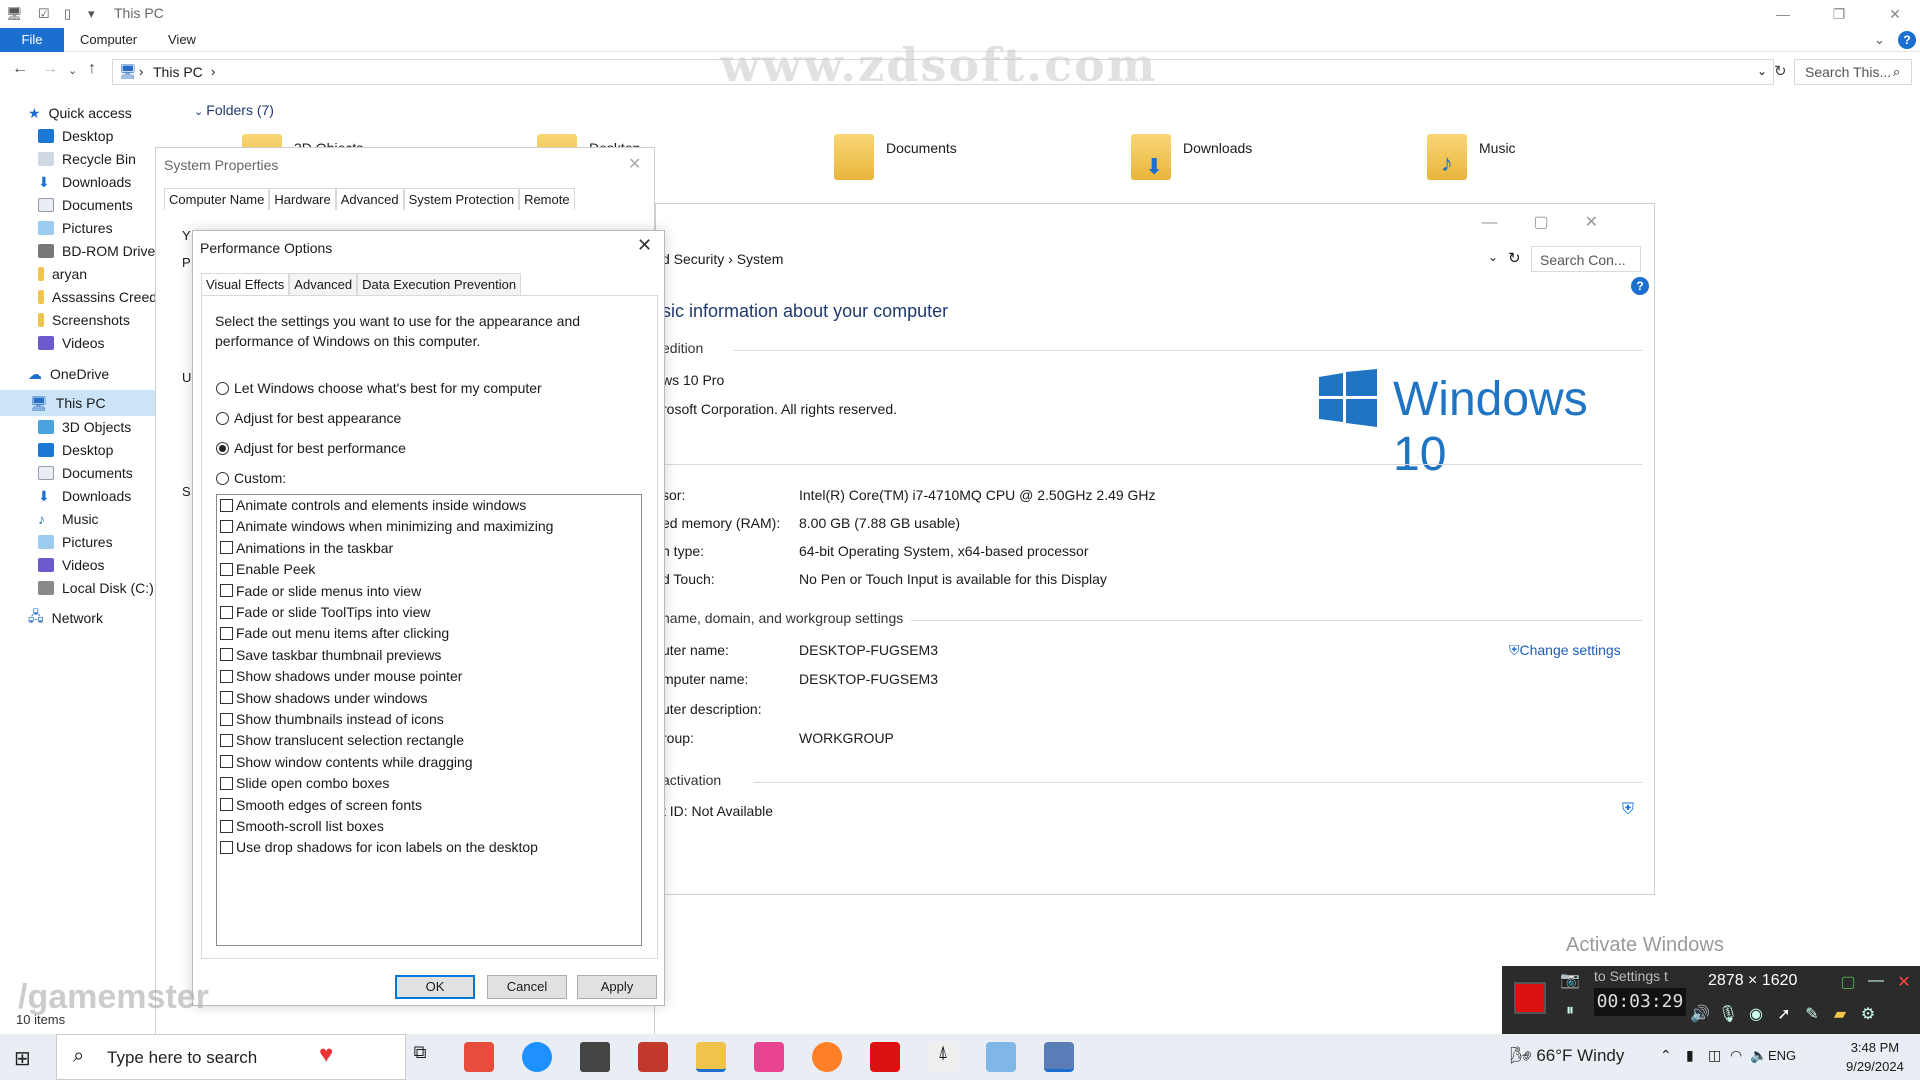 The image size is (1920, 1080). Describe the element at coordinates (251, 478) in the screenshot. I see `radio-custom: Custom:` at that location.